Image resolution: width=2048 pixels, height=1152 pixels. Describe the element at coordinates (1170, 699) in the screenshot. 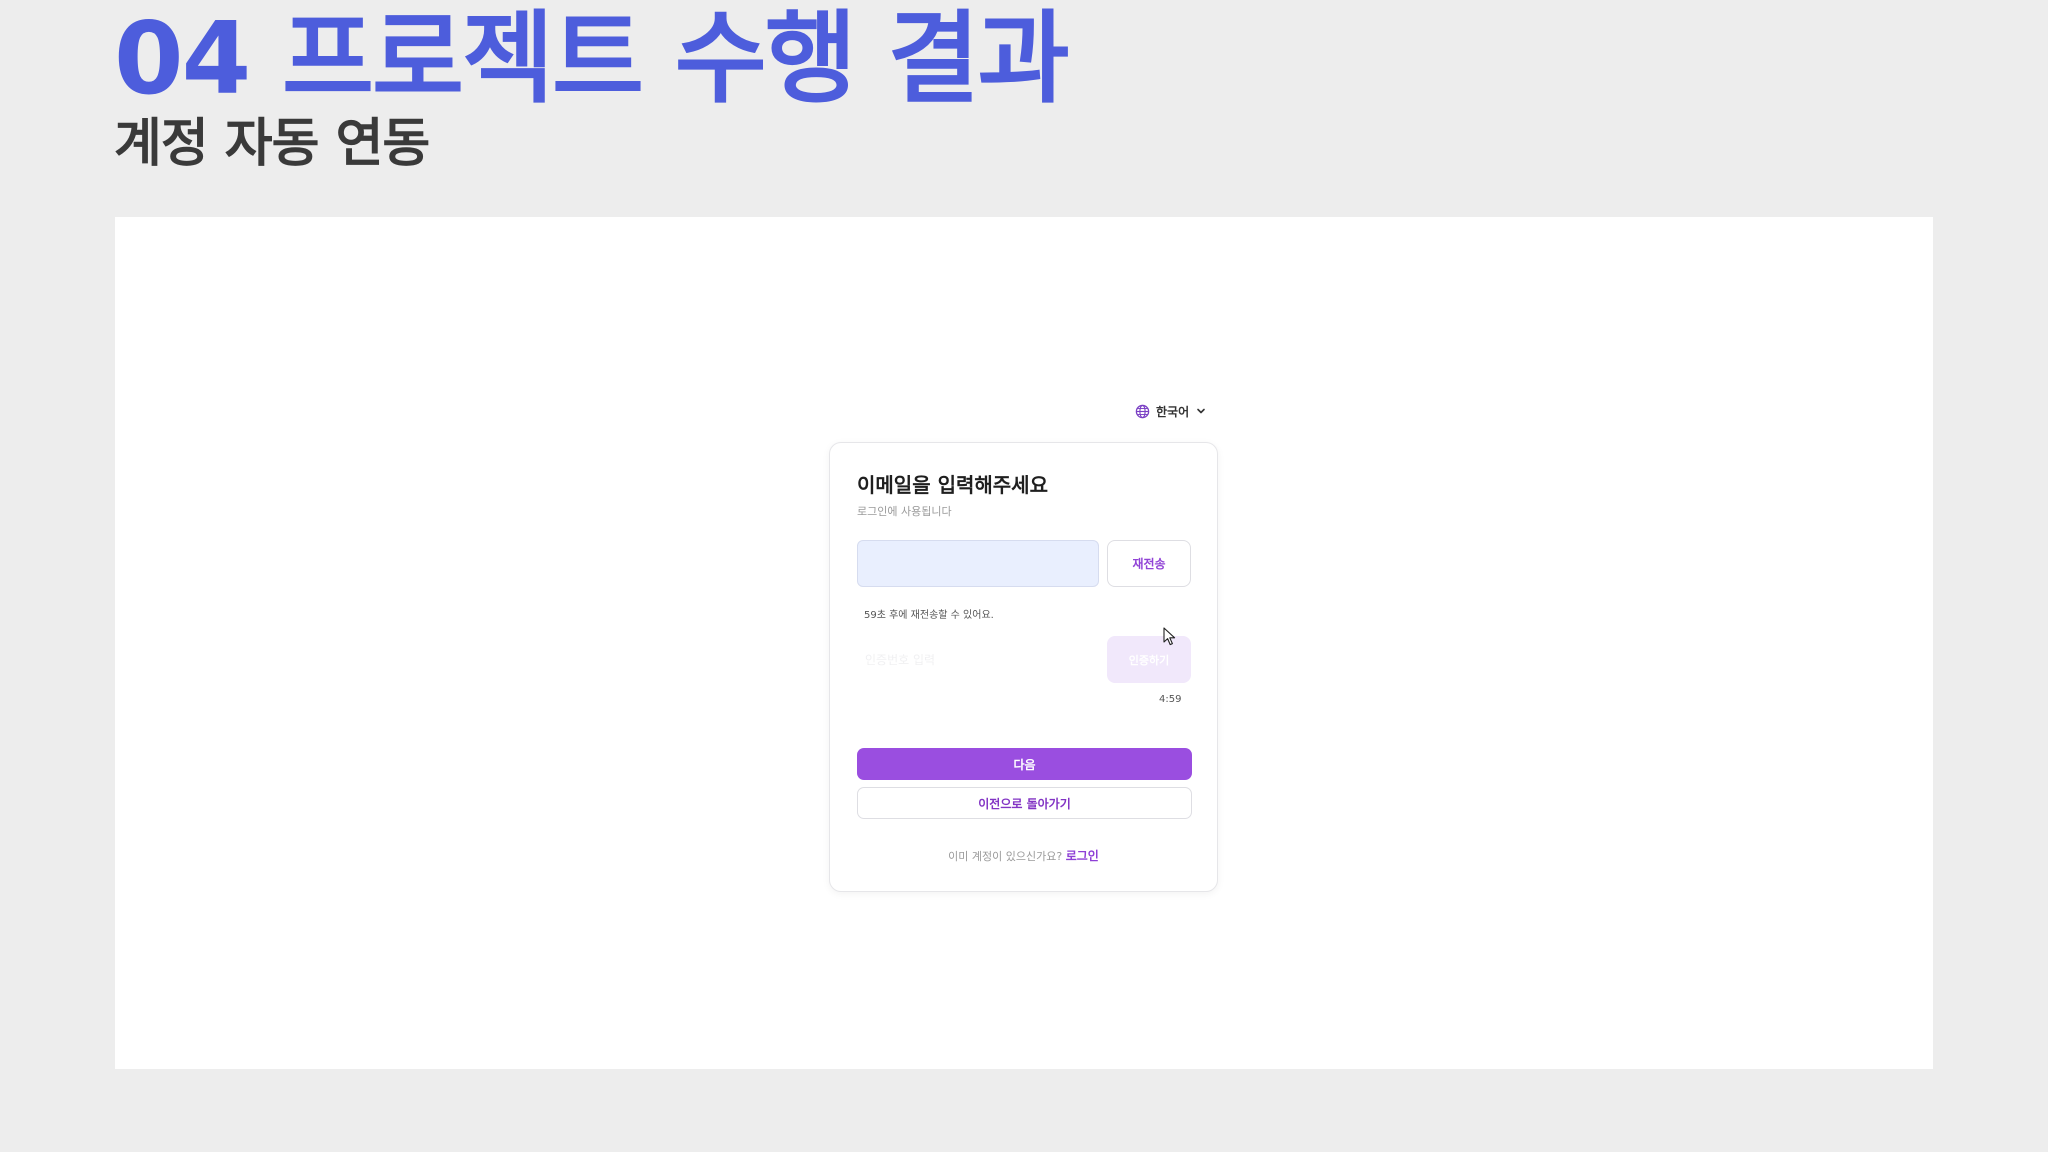

I see `verification-timer: 4:59` at that location.